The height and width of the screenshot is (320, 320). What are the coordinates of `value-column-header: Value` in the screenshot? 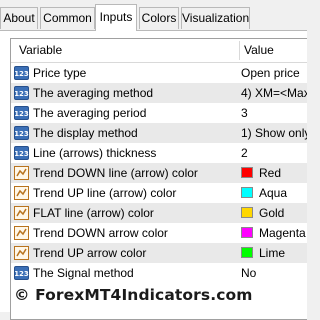 It's located at (259, 50).